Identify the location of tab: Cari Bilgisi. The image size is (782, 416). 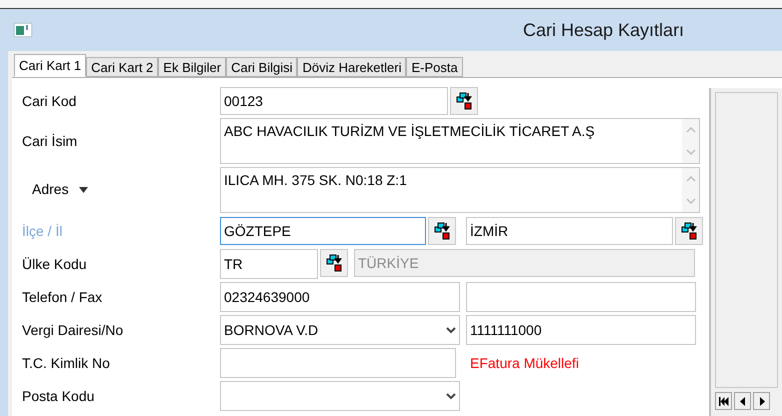
(262, 67).